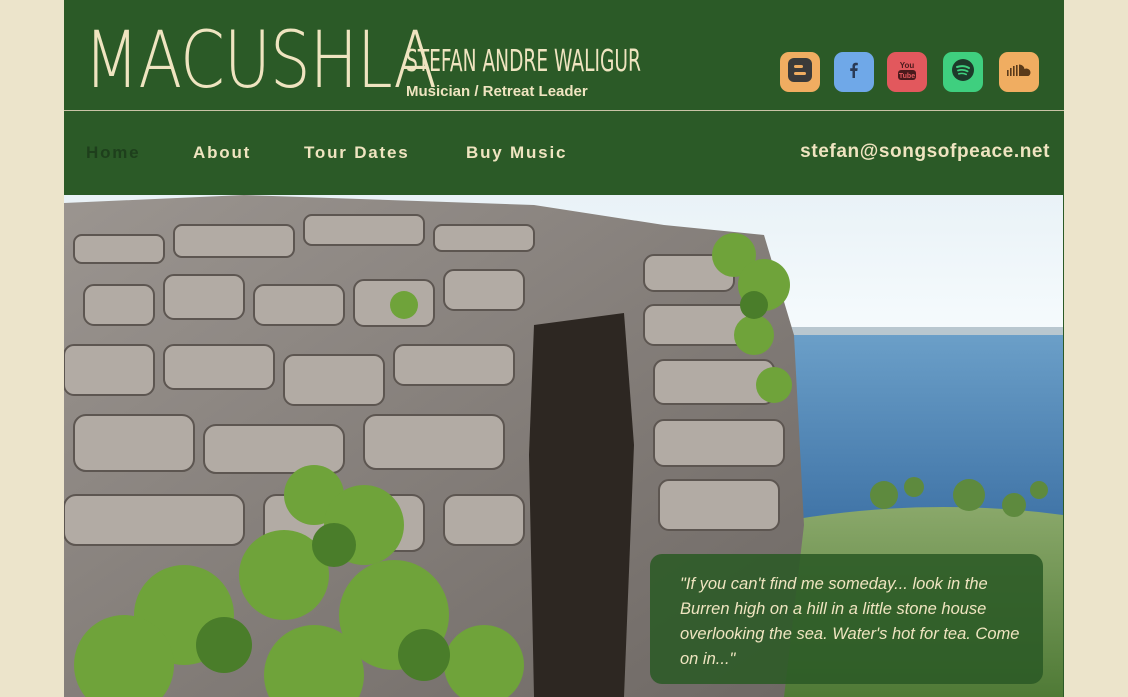 The image size is (1128, 697). What do you see at coordinates (222, 153) in the screenshot?
I see `nav-item-about: About` at bounding box center [222, 153].